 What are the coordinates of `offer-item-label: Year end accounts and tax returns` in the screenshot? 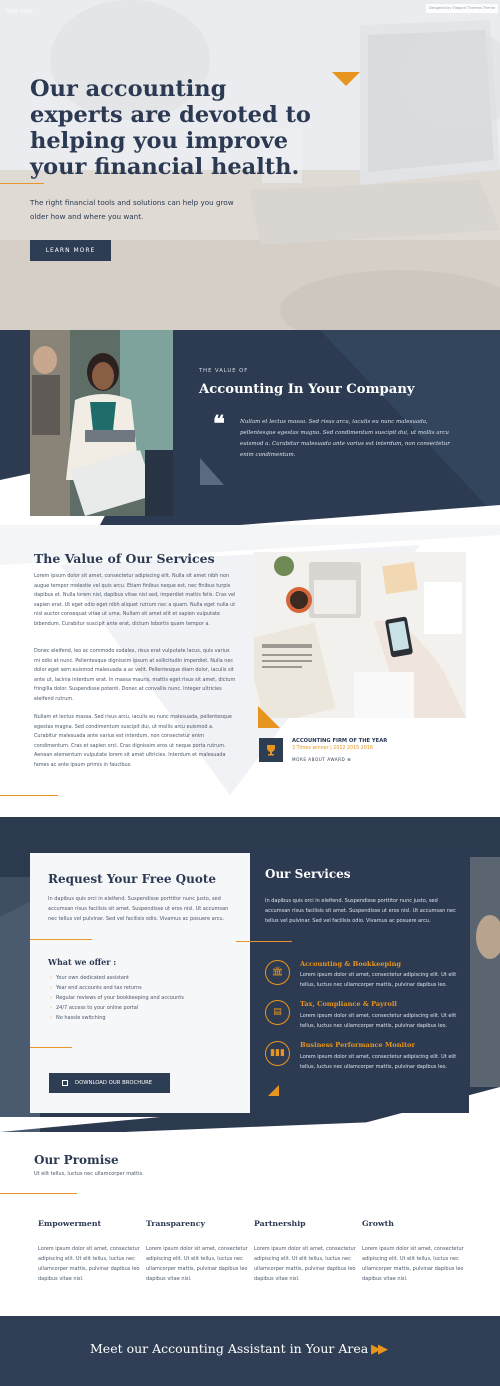 It's located at (99, 988).